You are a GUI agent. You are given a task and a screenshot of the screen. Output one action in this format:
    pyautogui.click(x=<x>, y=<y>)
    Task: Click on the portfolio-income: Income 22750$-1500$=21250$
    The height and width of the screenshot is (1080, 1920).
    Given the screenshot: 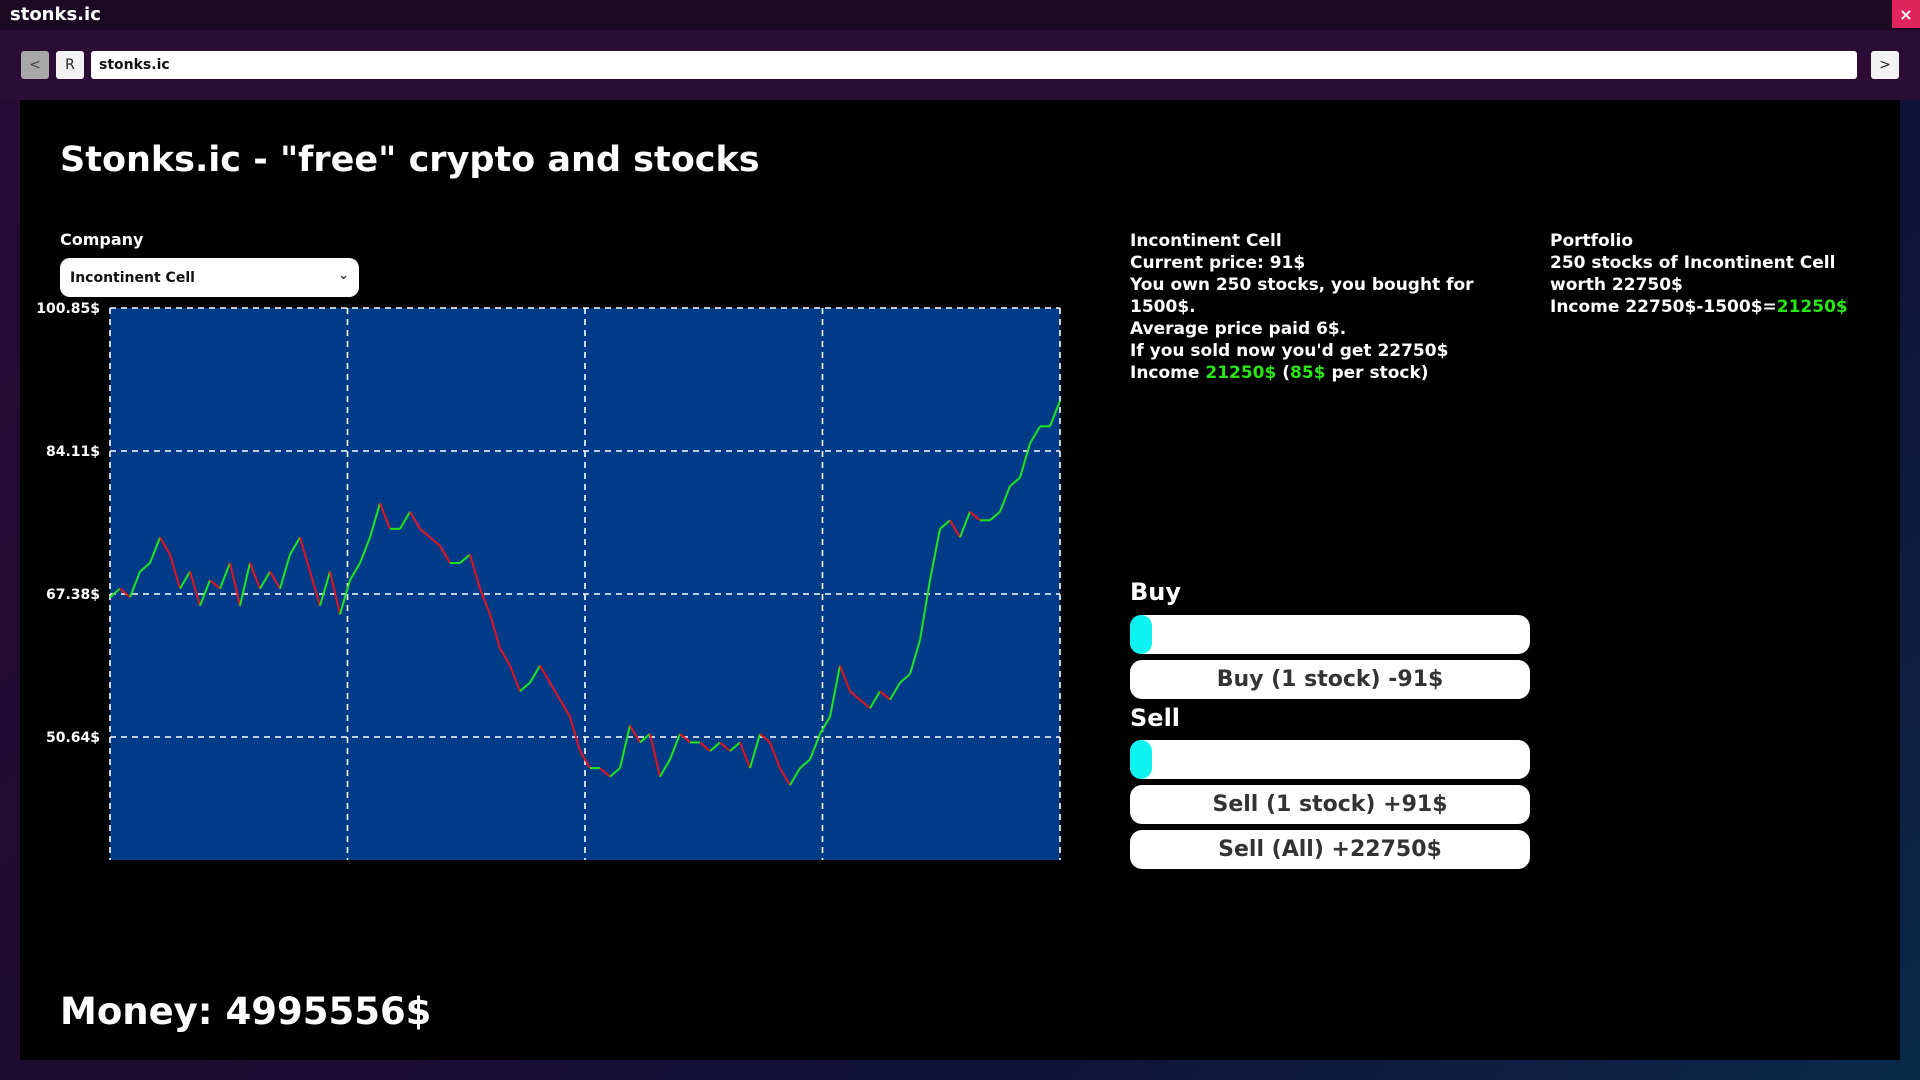 What is the action you would take?
    pyautogui.click(x=1699, y=307)
    